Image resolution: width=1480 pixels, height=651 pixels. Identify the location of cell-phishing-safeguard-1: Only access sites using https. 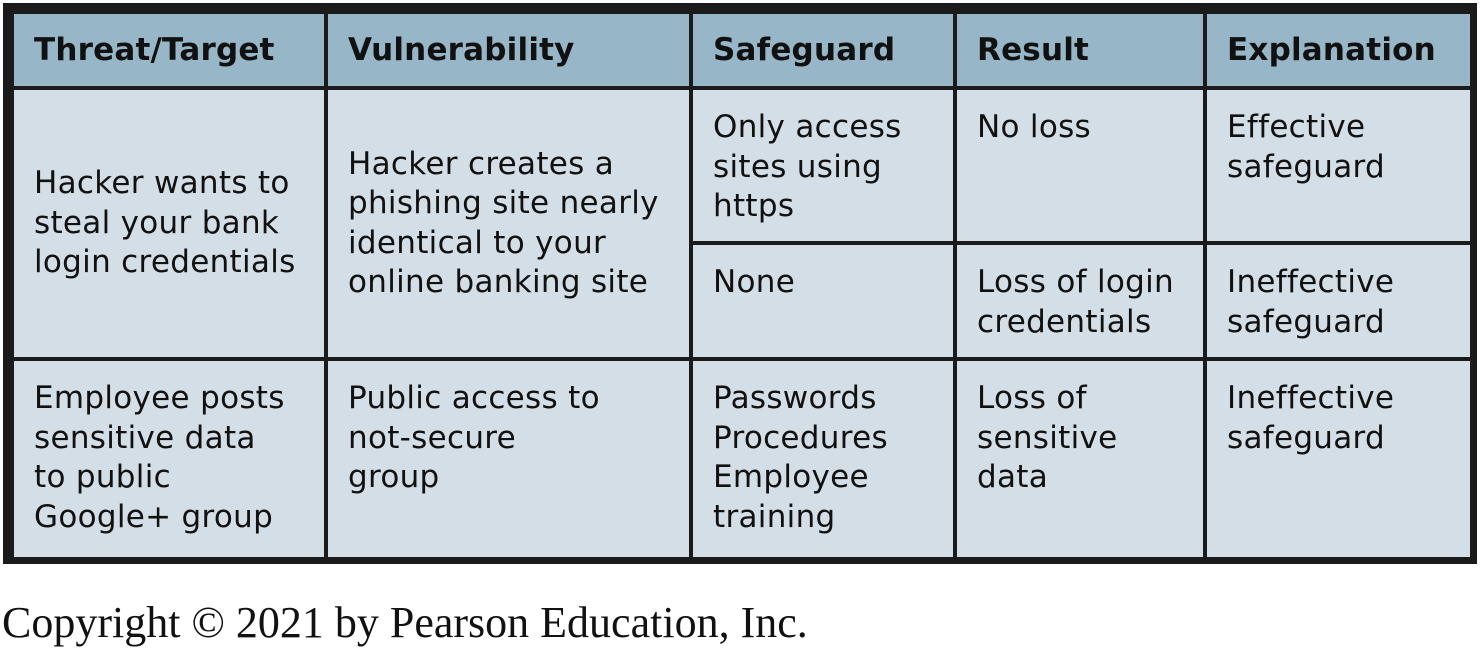
(823, 165).